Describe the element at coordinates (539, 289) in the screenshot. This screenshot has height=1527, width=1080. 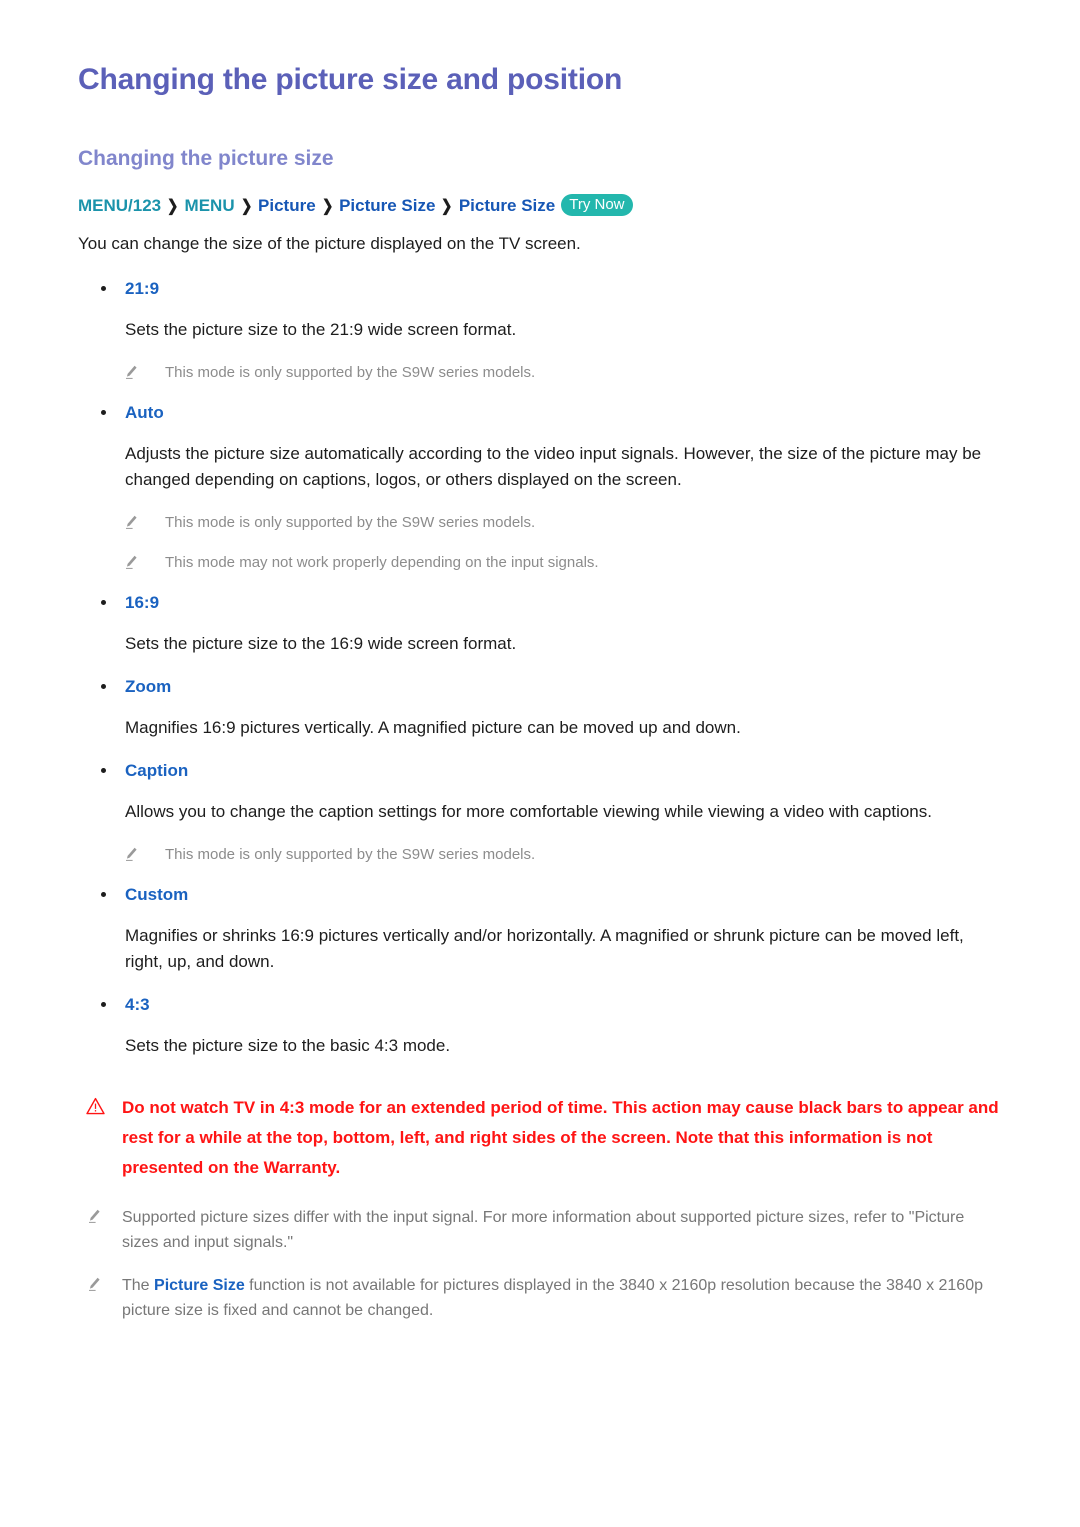
I see `option-label-219: 21:9` at that location.